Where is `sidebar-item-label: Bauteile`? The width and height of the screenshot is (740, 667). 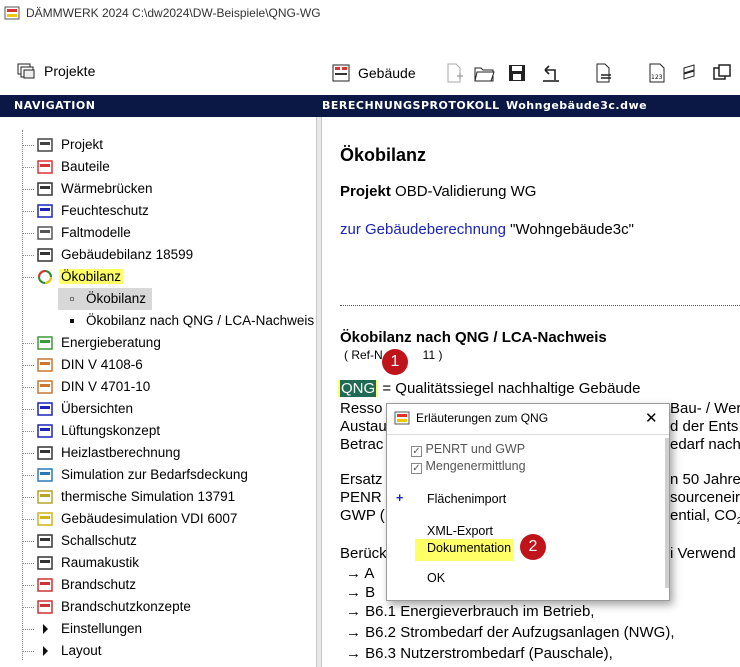
sidebar-item-label: Bauteile is located at coordinates (85, 166).